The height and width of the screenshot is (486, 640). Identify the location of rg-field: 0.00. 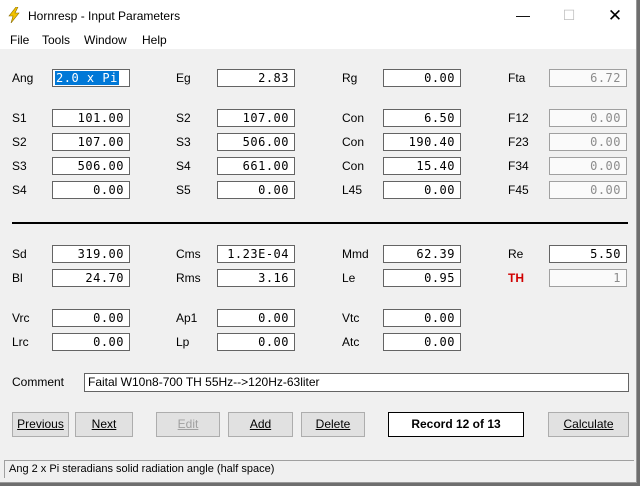
(422, 78).